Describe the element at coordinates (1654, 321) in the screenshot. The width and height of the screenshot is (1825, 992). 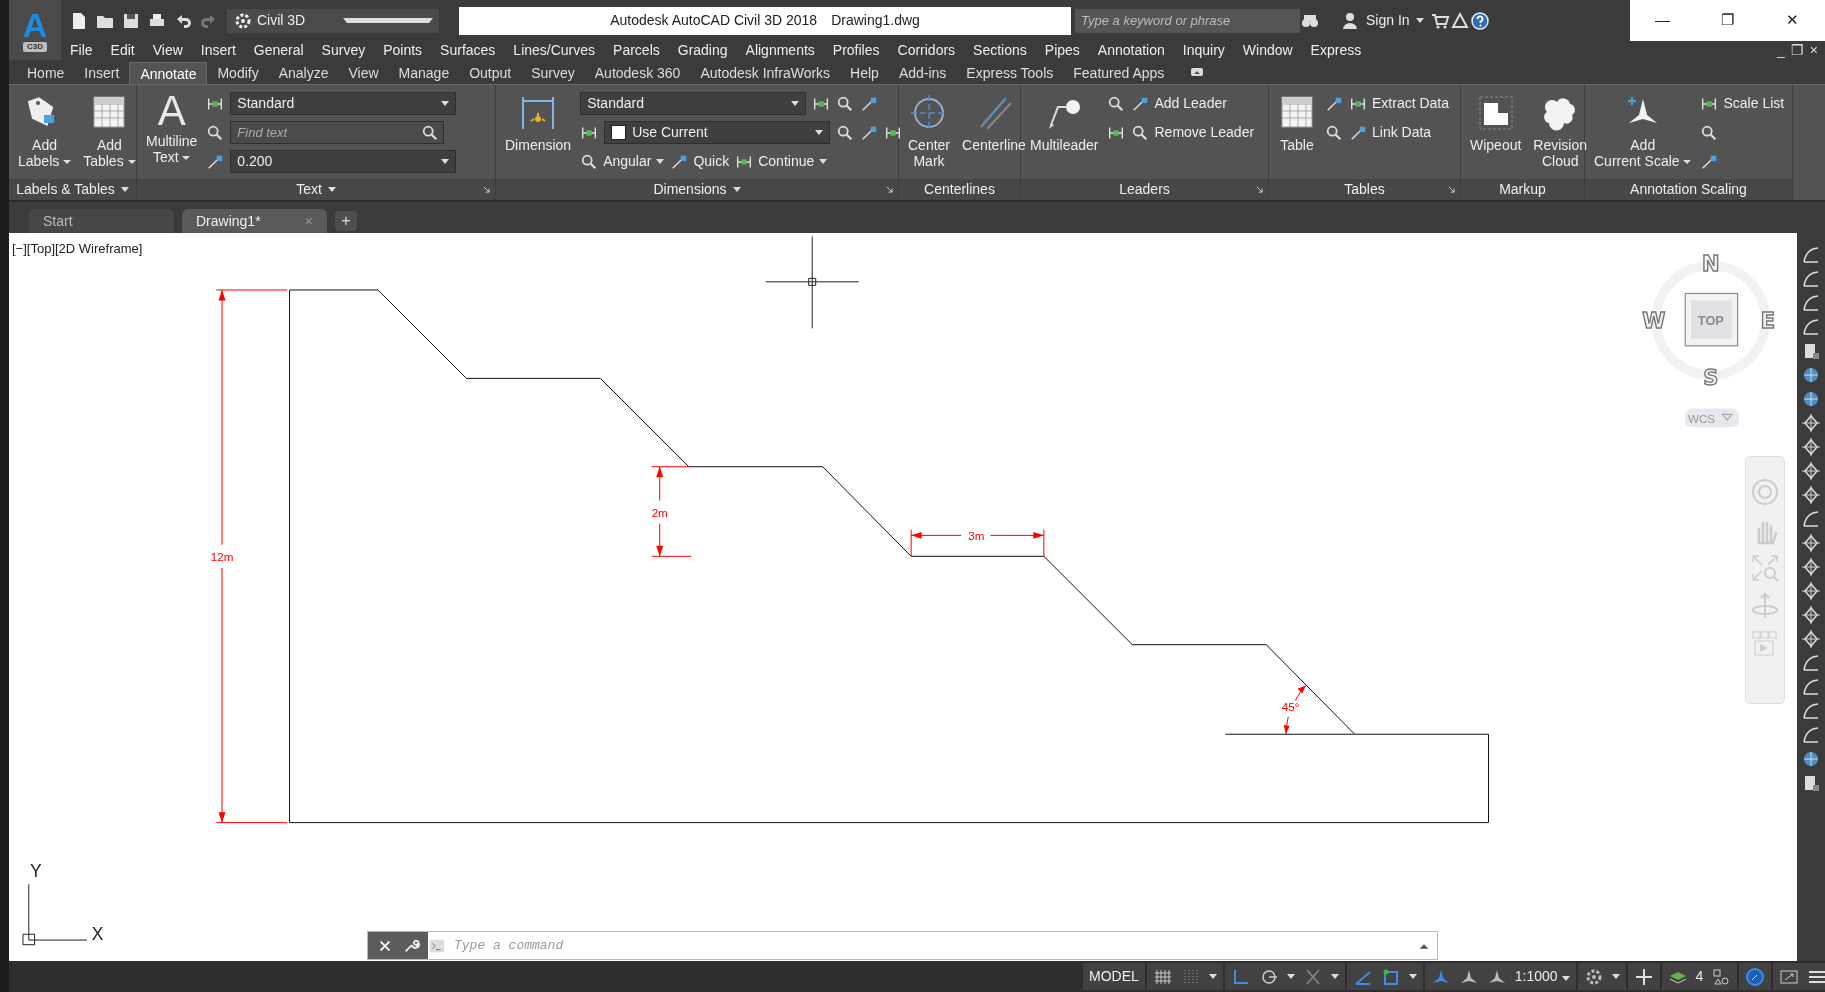
I see `compass-letter: W` at that location.